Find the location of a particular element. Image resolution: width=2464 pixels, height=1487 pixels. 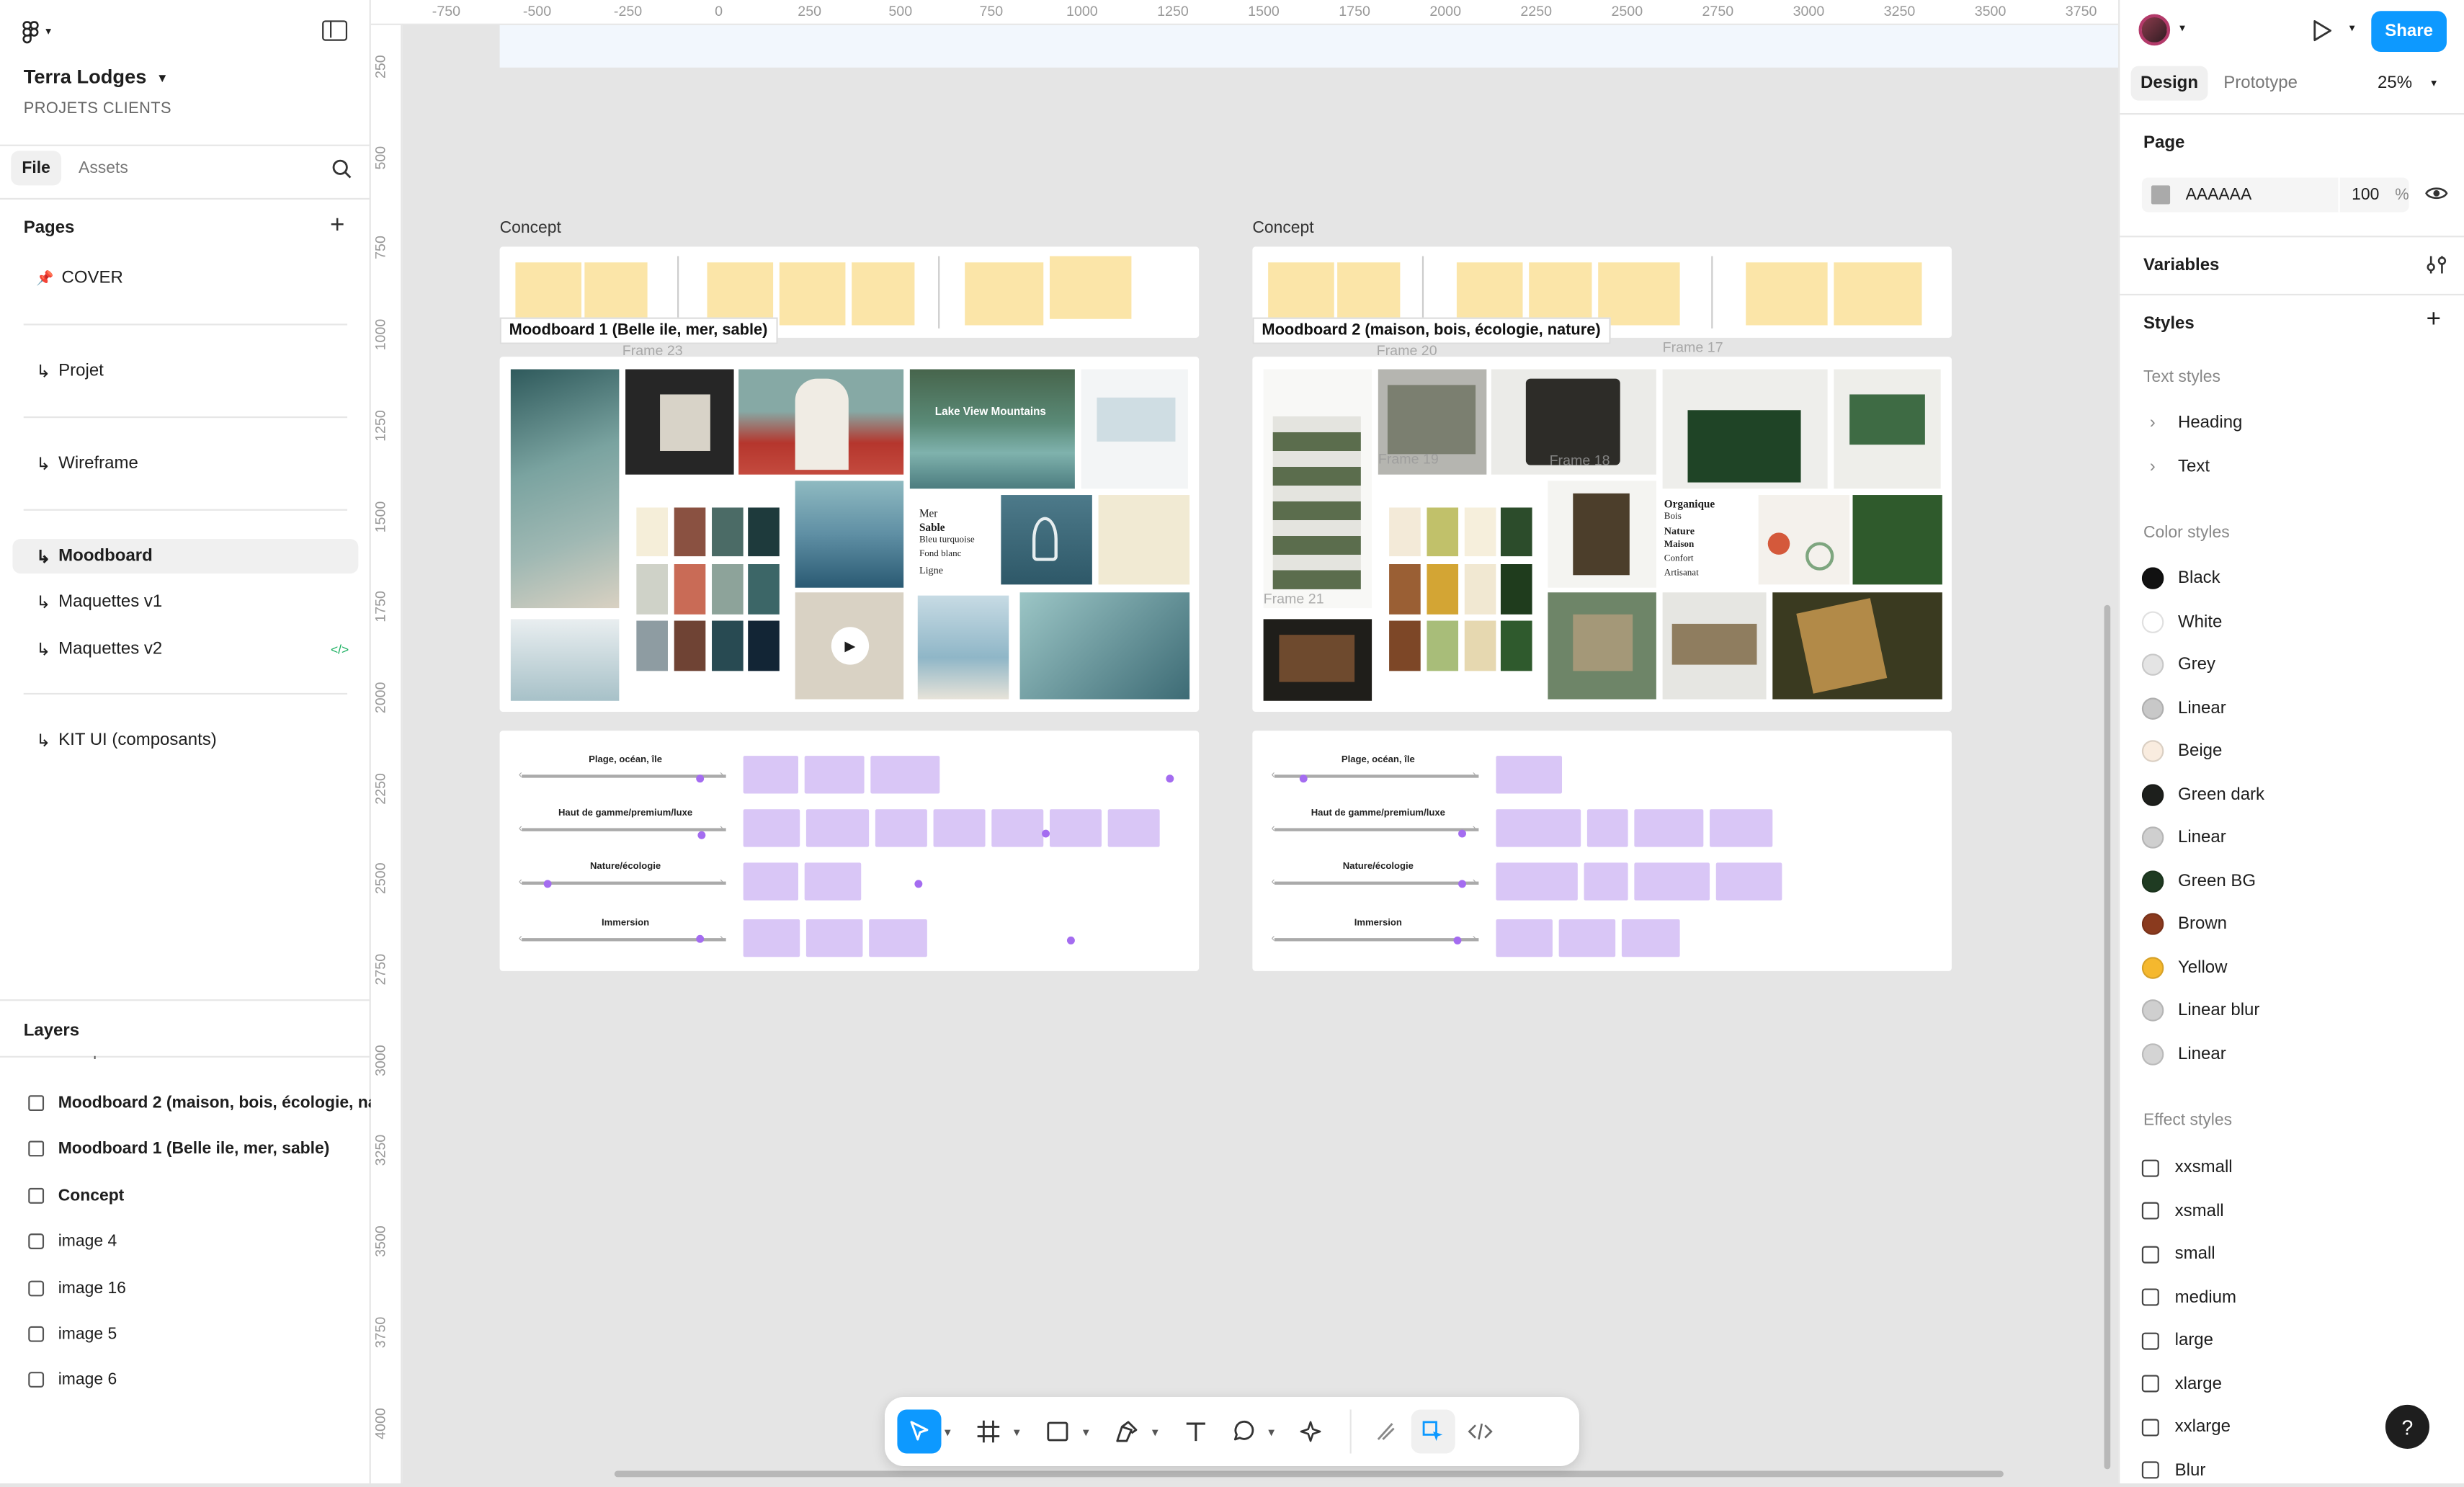

draw-mode-button is located at coordinates (1386, 1431).